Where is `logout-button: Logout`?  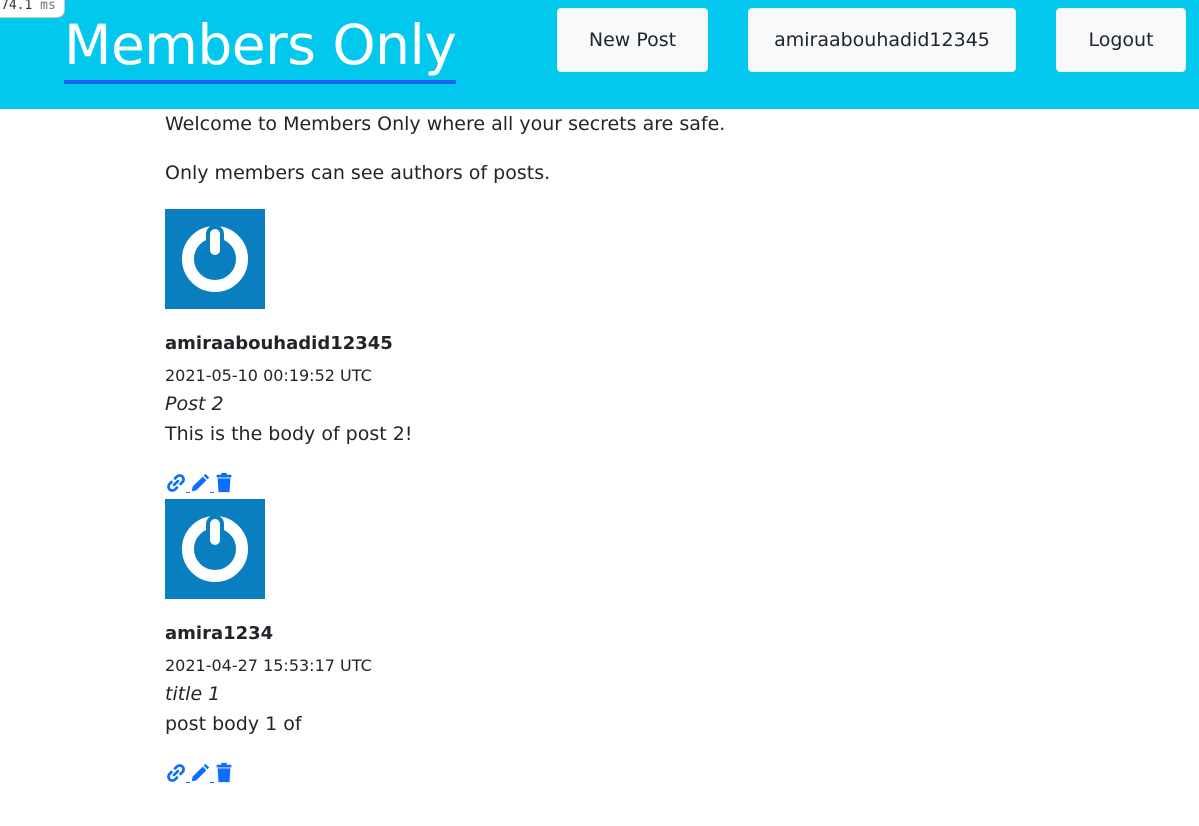 logout-button: Logout is located at coordinates (1121, 40).